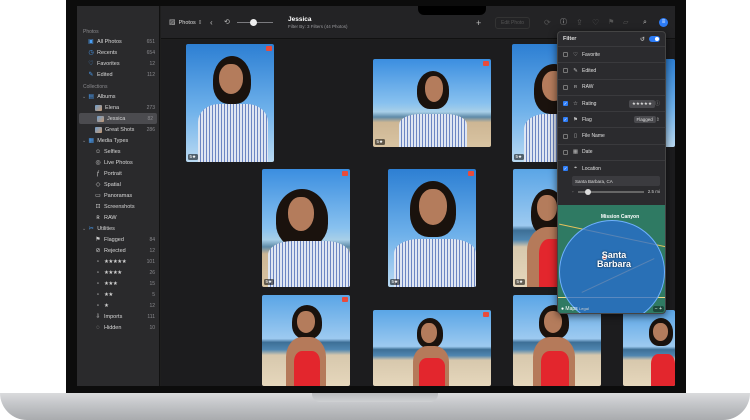 The image size is (750, 420). What do you see at coordinates (593, 136) in the screenshot?
I see `filter-row-label: File Name` at bounding box center [593, 136].